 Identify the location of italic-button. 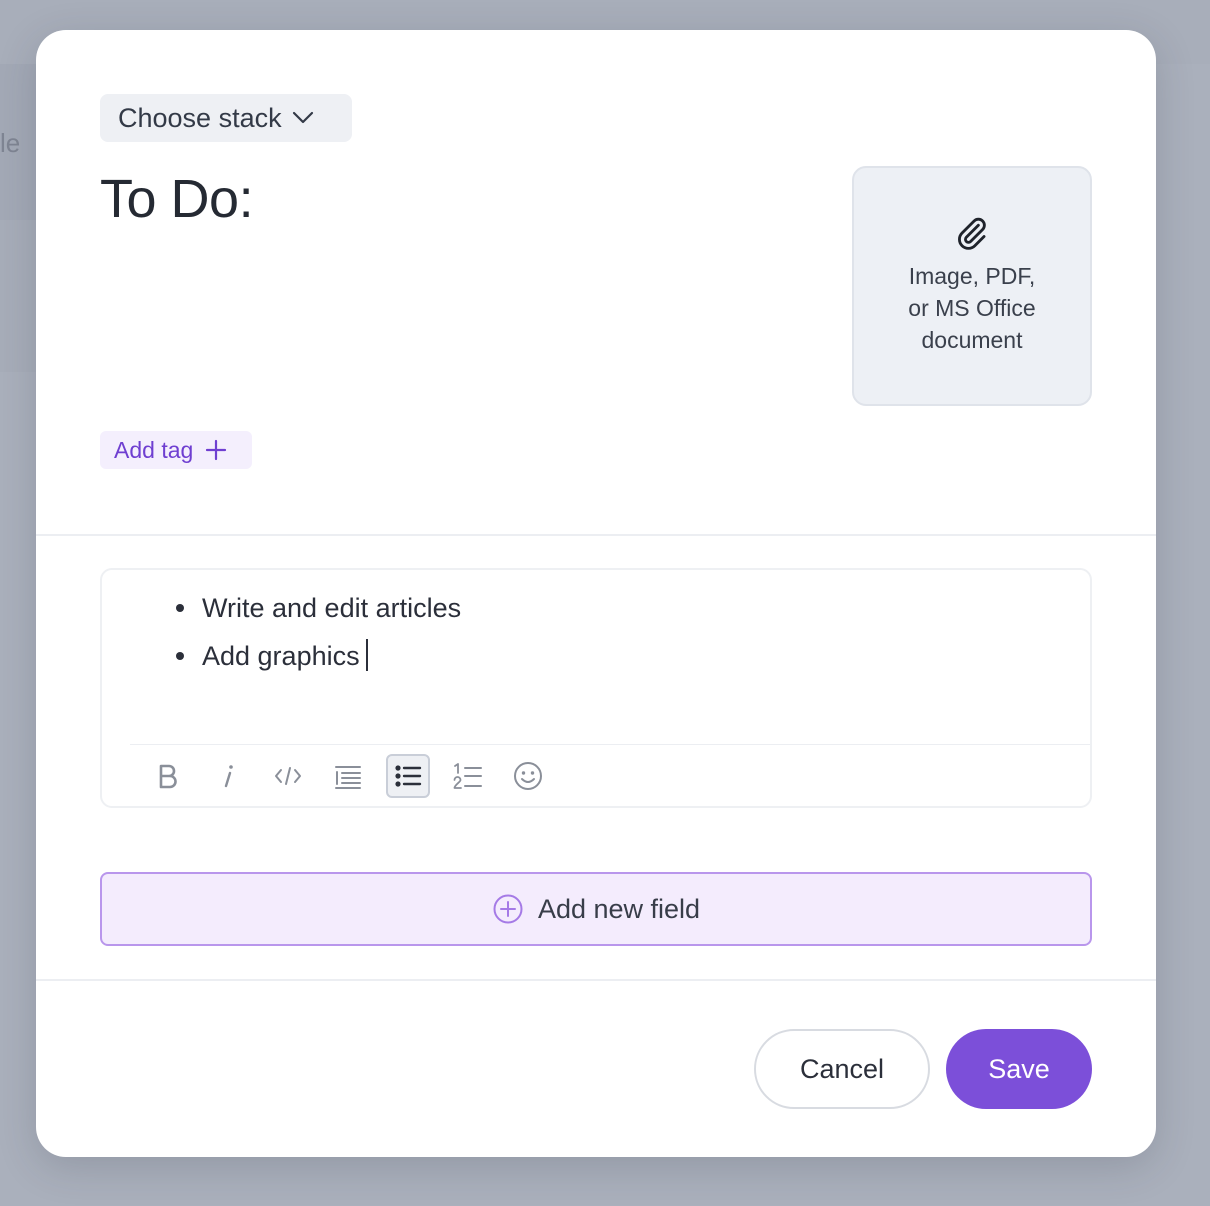
(228, 776).